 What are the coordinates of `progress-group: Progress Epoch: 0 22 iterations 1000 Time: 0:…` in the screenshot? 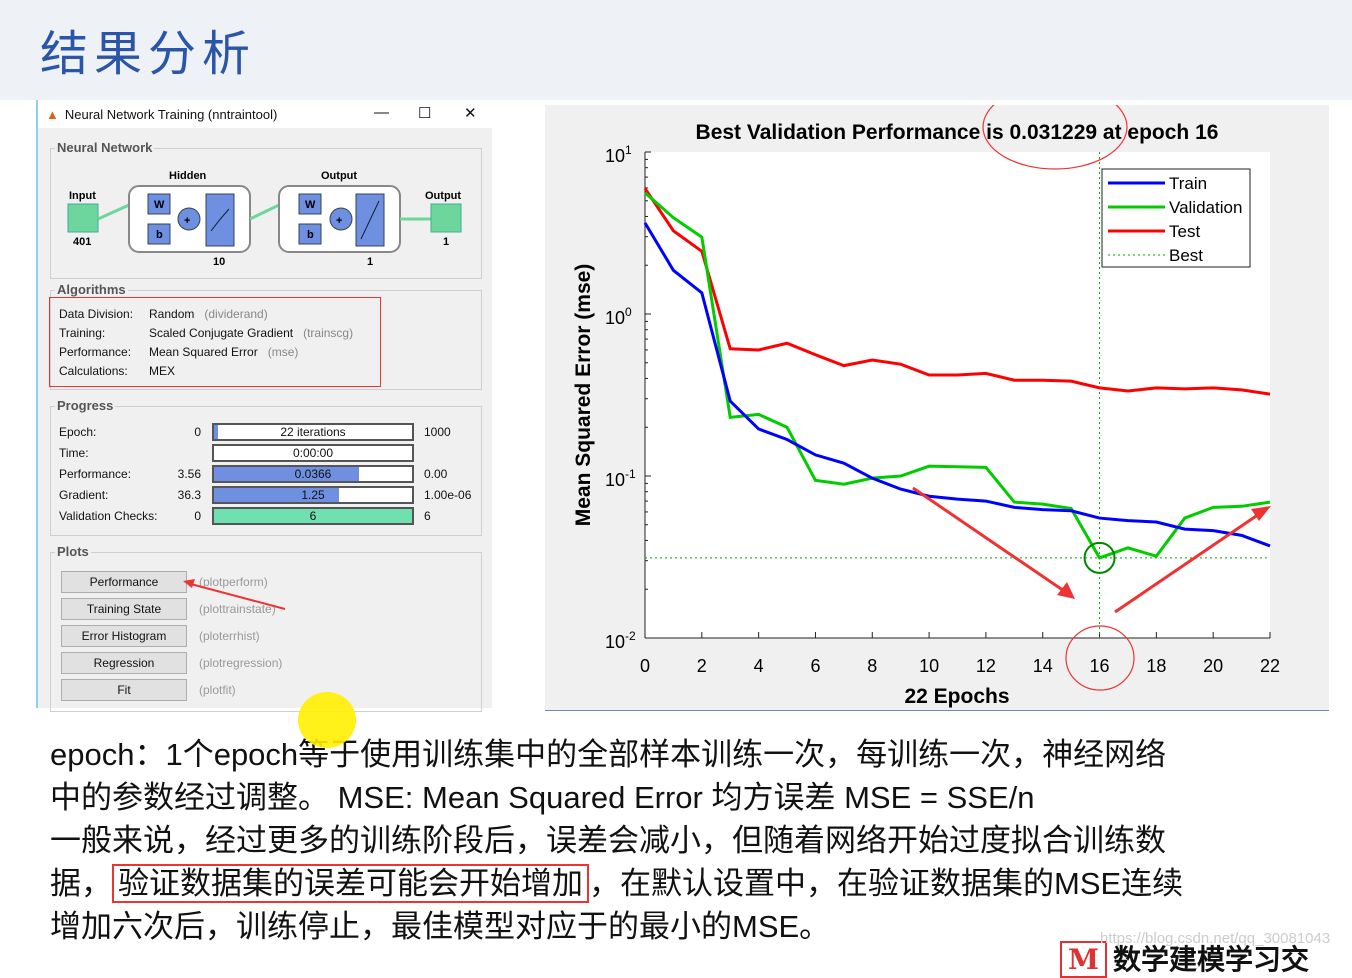 It's located at (266, 467).